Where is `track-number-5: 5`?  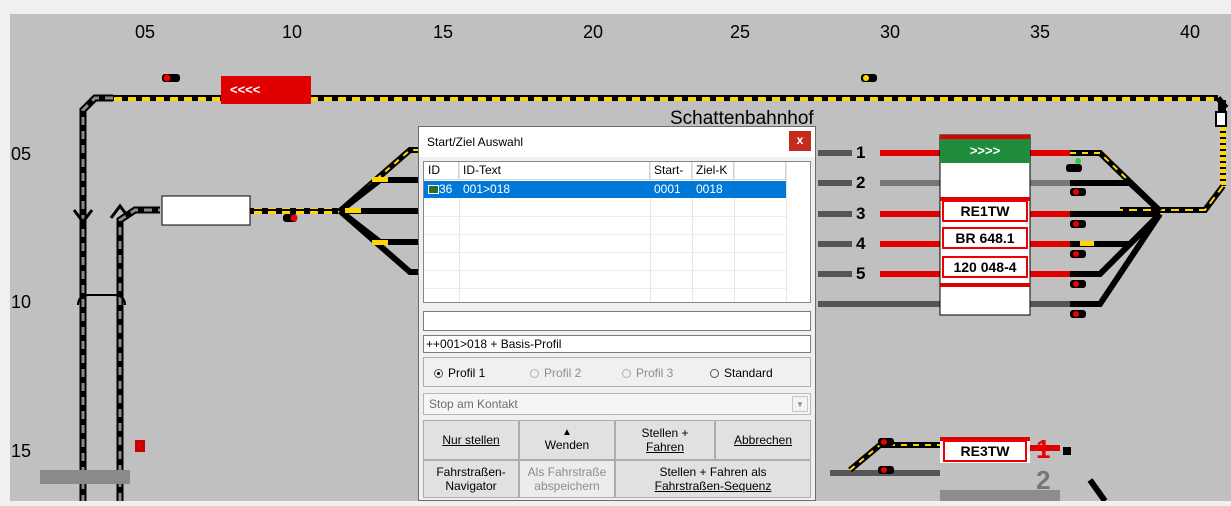
track-number-5: 5 is located at coordinates (861, 273).